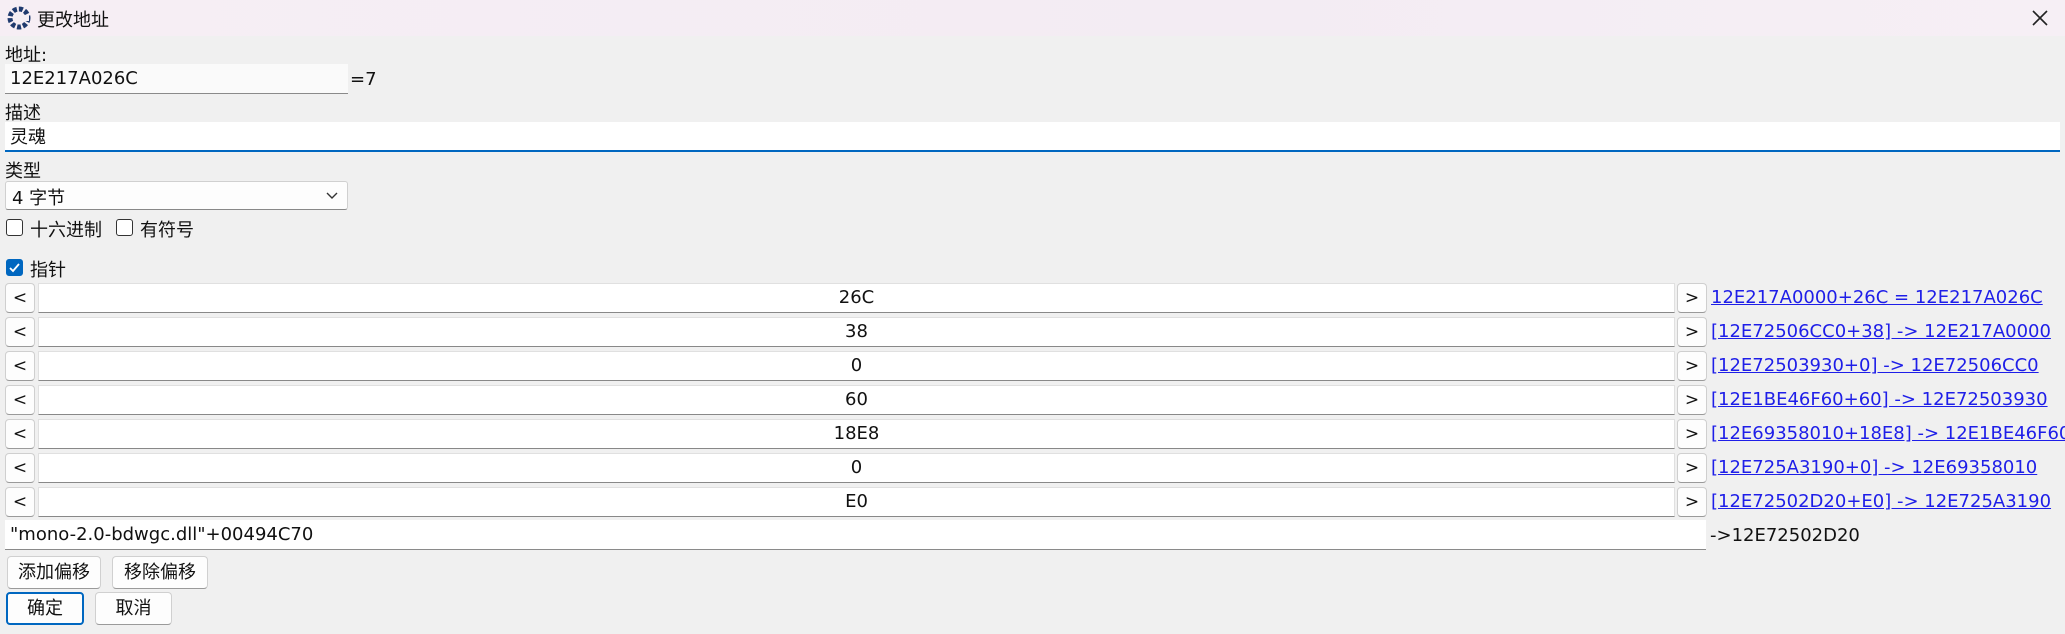 The width and height of the screenshot is (2065, 634). I want to click on offset-input: 38, so click(856, 332).